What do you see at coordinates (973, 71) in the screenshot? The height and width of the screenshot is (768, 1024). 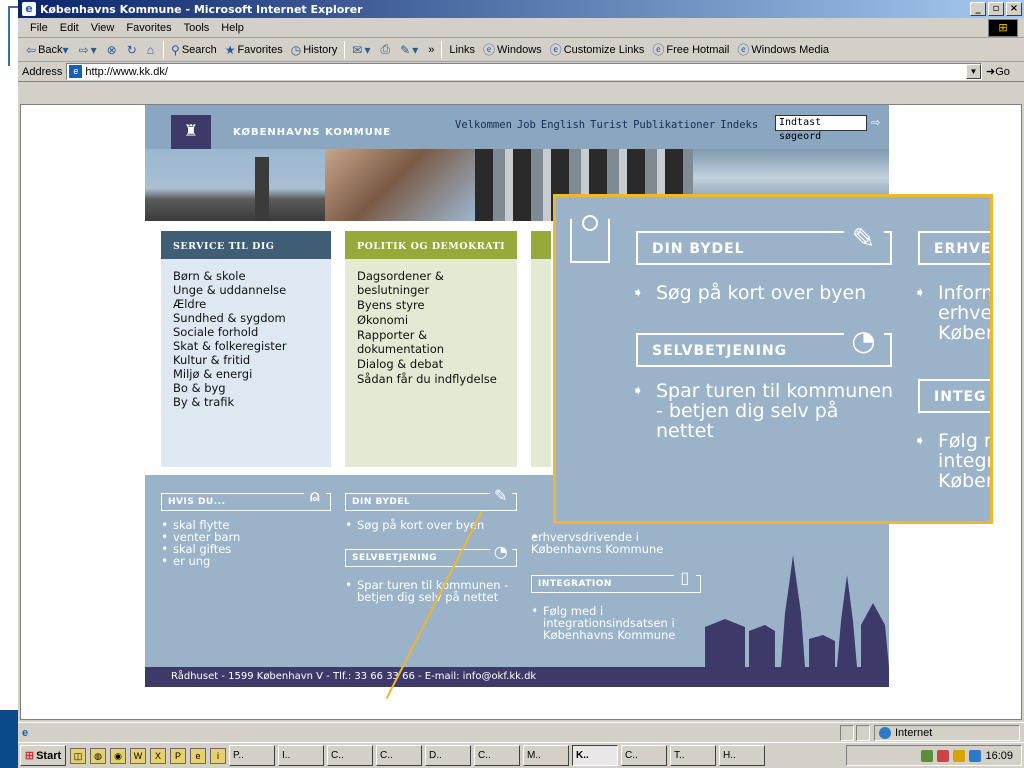 I see `address-dropdown-icon: ▼` at bounding box center [973, 71].